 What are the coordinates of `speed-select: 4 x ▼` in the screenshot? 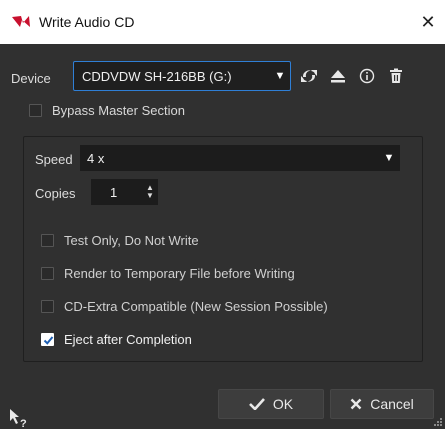 It's located at (240, 158).